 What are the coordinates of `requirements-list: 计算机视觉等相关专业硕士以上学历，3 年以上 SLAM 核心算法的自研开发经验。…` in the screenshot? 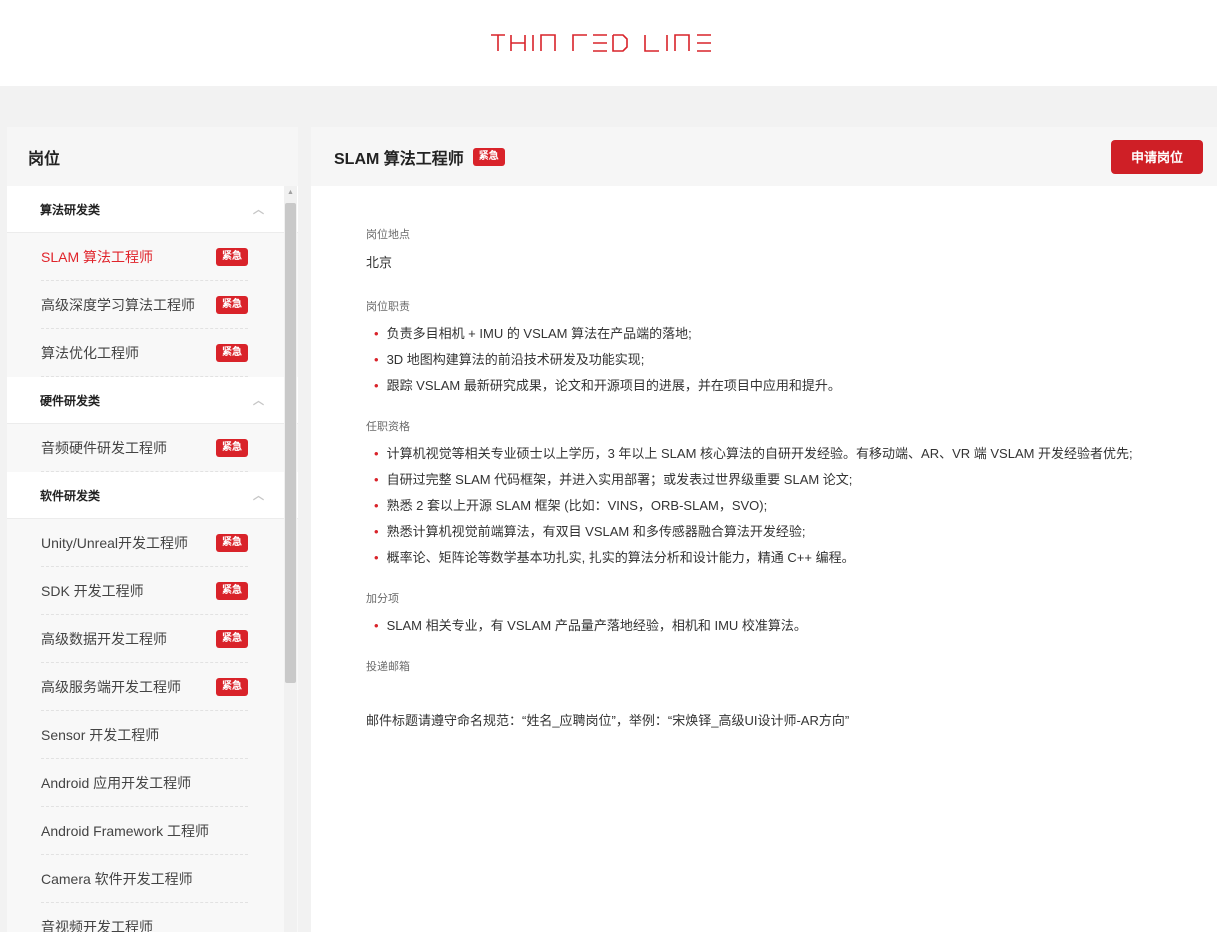 It's located at (771, 506).